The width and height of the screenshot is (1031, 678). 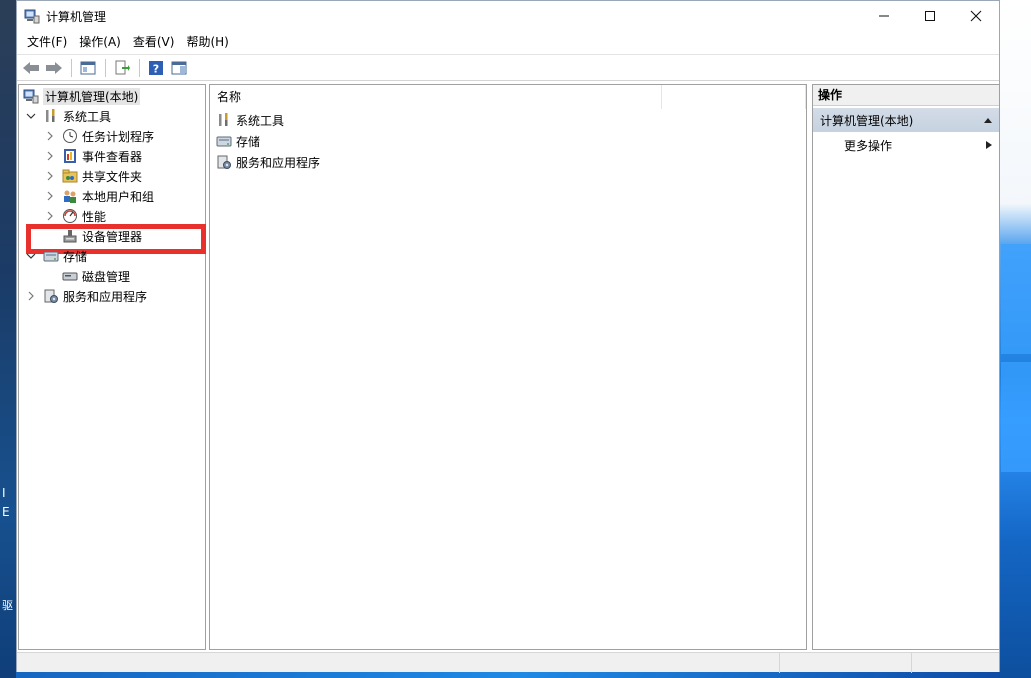 I want to click on tree-item-disk-management: 磁盘管理, so click(x=96, y=276).